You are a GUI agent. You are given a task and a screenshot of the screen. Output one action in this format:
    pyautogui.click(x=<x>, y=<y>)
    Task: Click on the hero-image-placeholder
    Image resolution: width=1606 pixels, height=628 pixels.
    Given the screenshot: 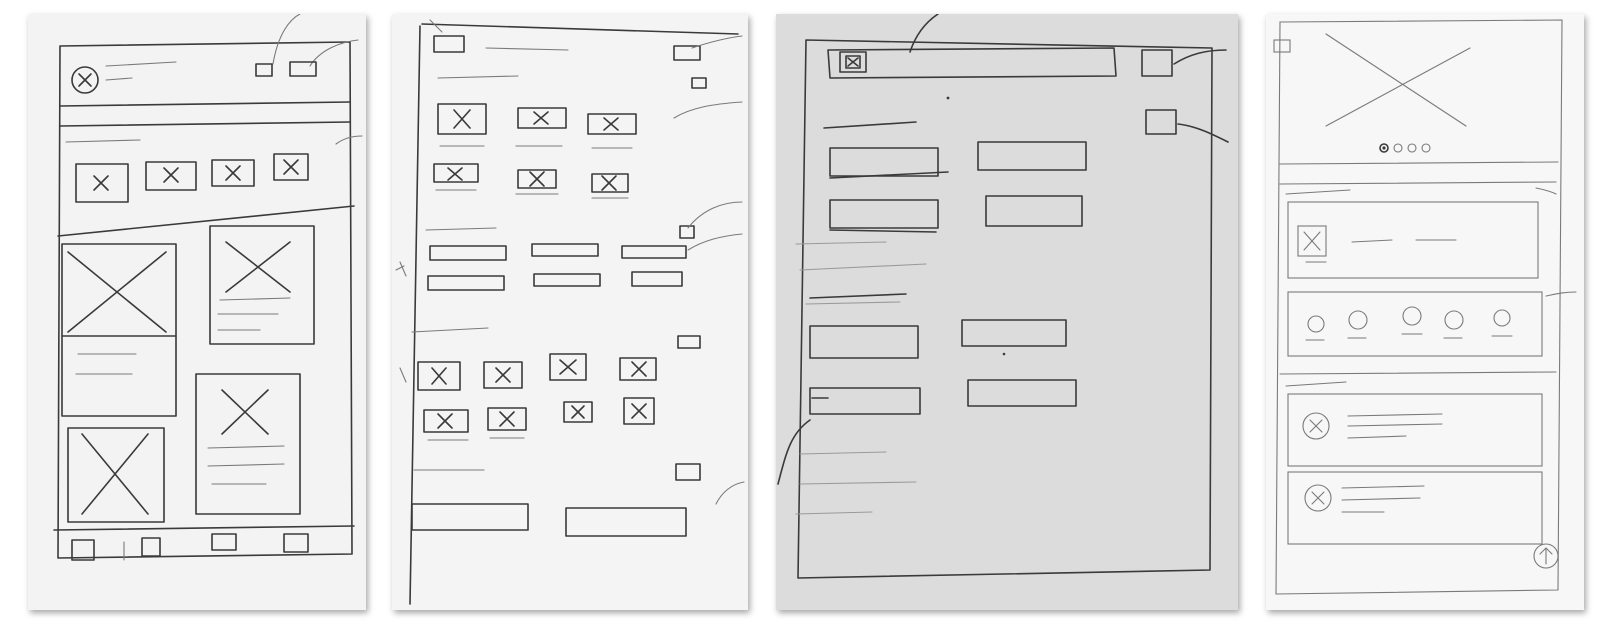 What is the action you would take?
    pyautogui.click(x=1419, y=99)
    